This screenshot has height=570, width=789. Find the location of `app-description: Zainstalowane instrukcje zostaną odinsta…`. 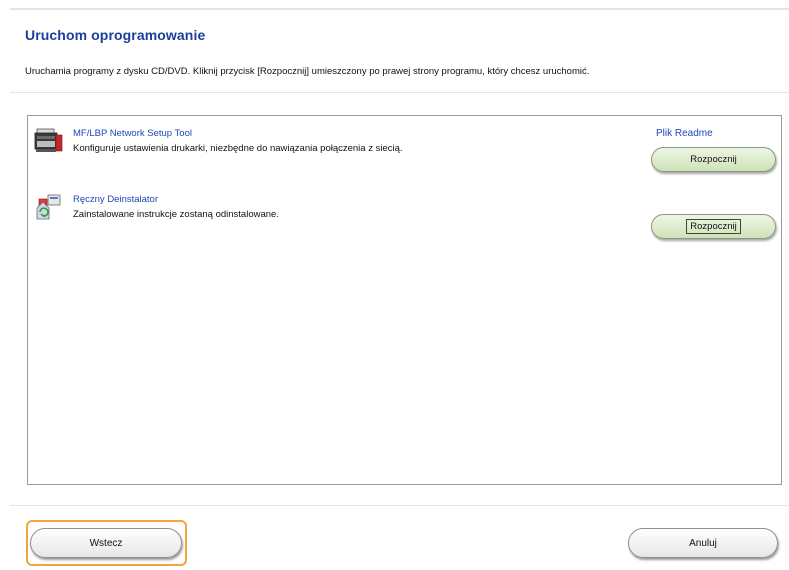

app-description: Zainstalowane instrukcje zostaną odinsta… is located at coordinates (176, 214).